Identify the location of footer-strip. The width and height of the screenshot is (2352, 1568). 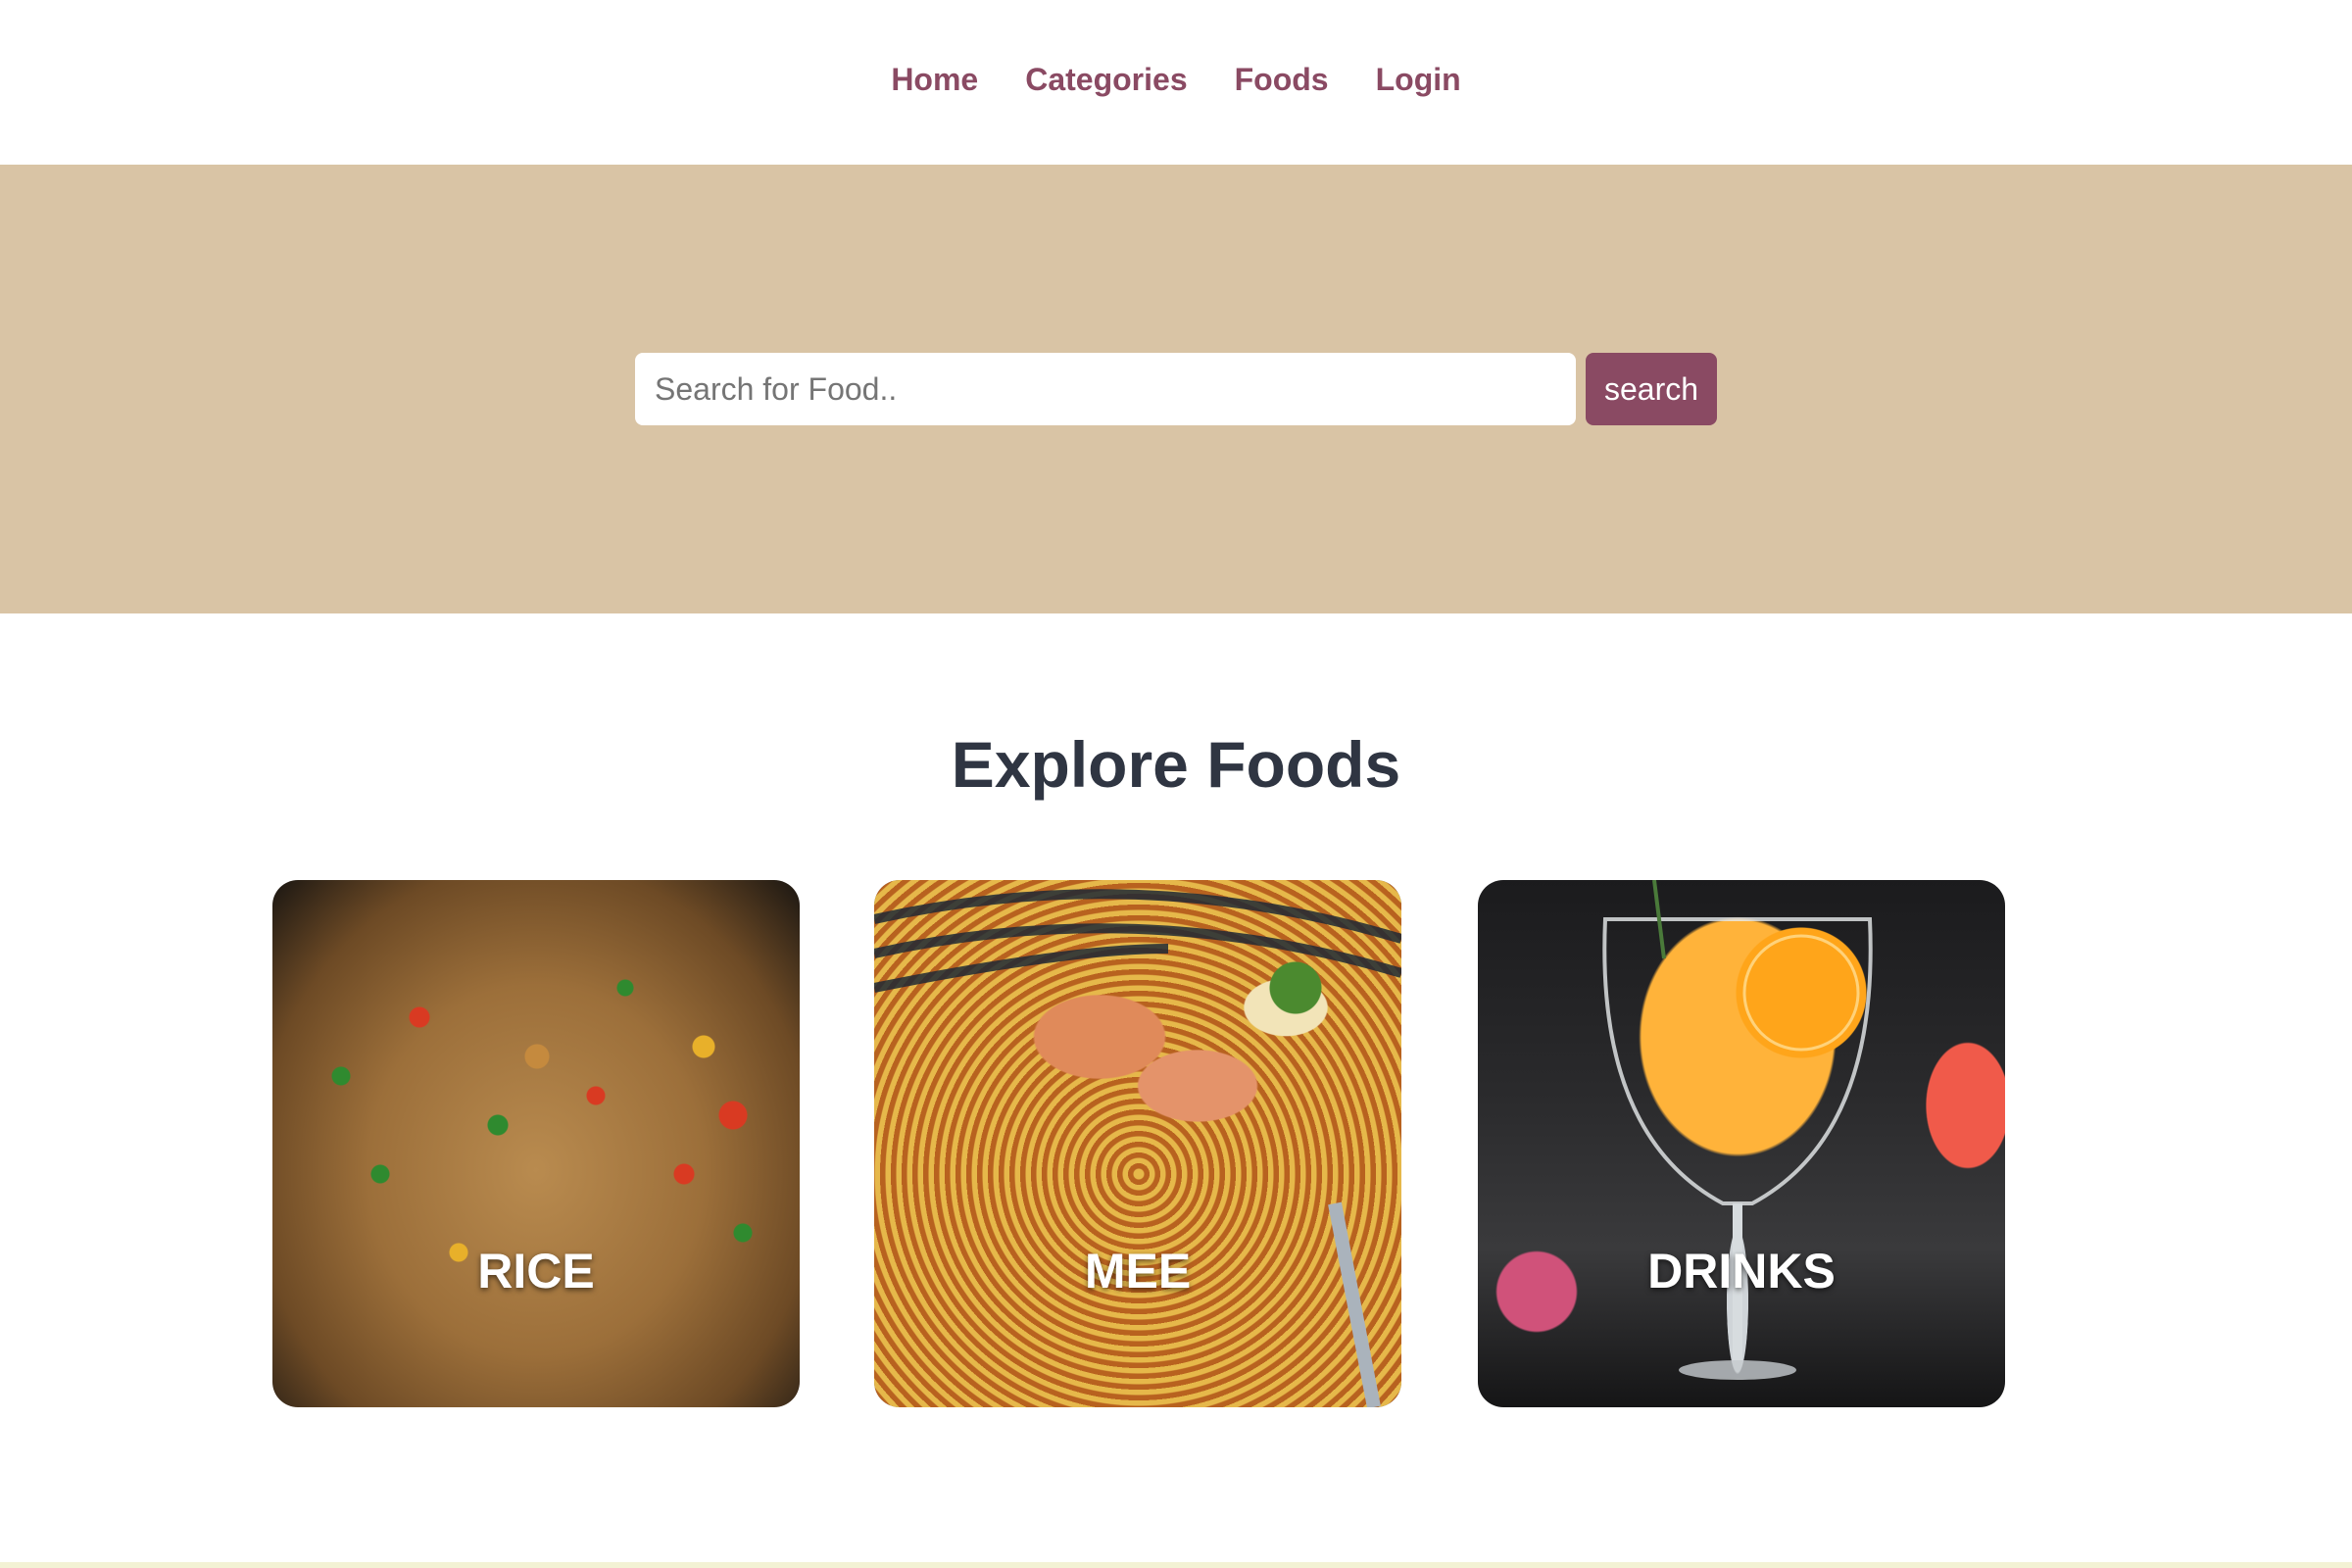
(1176, 1565).